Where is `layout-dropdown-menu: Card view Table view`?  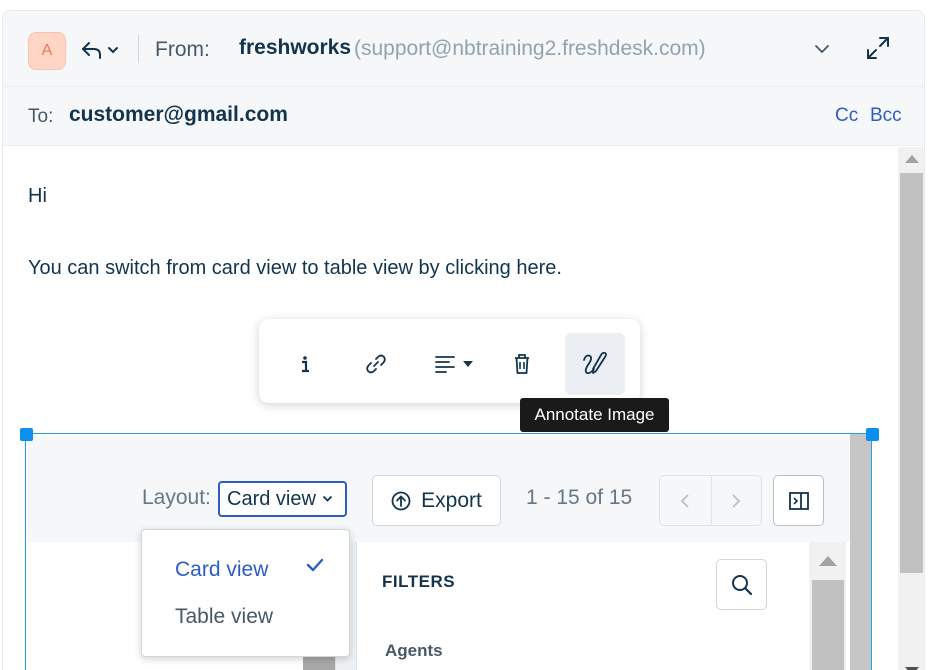 layout-dropdown-menu: Card view Table view is located at coordinates (245, 593).